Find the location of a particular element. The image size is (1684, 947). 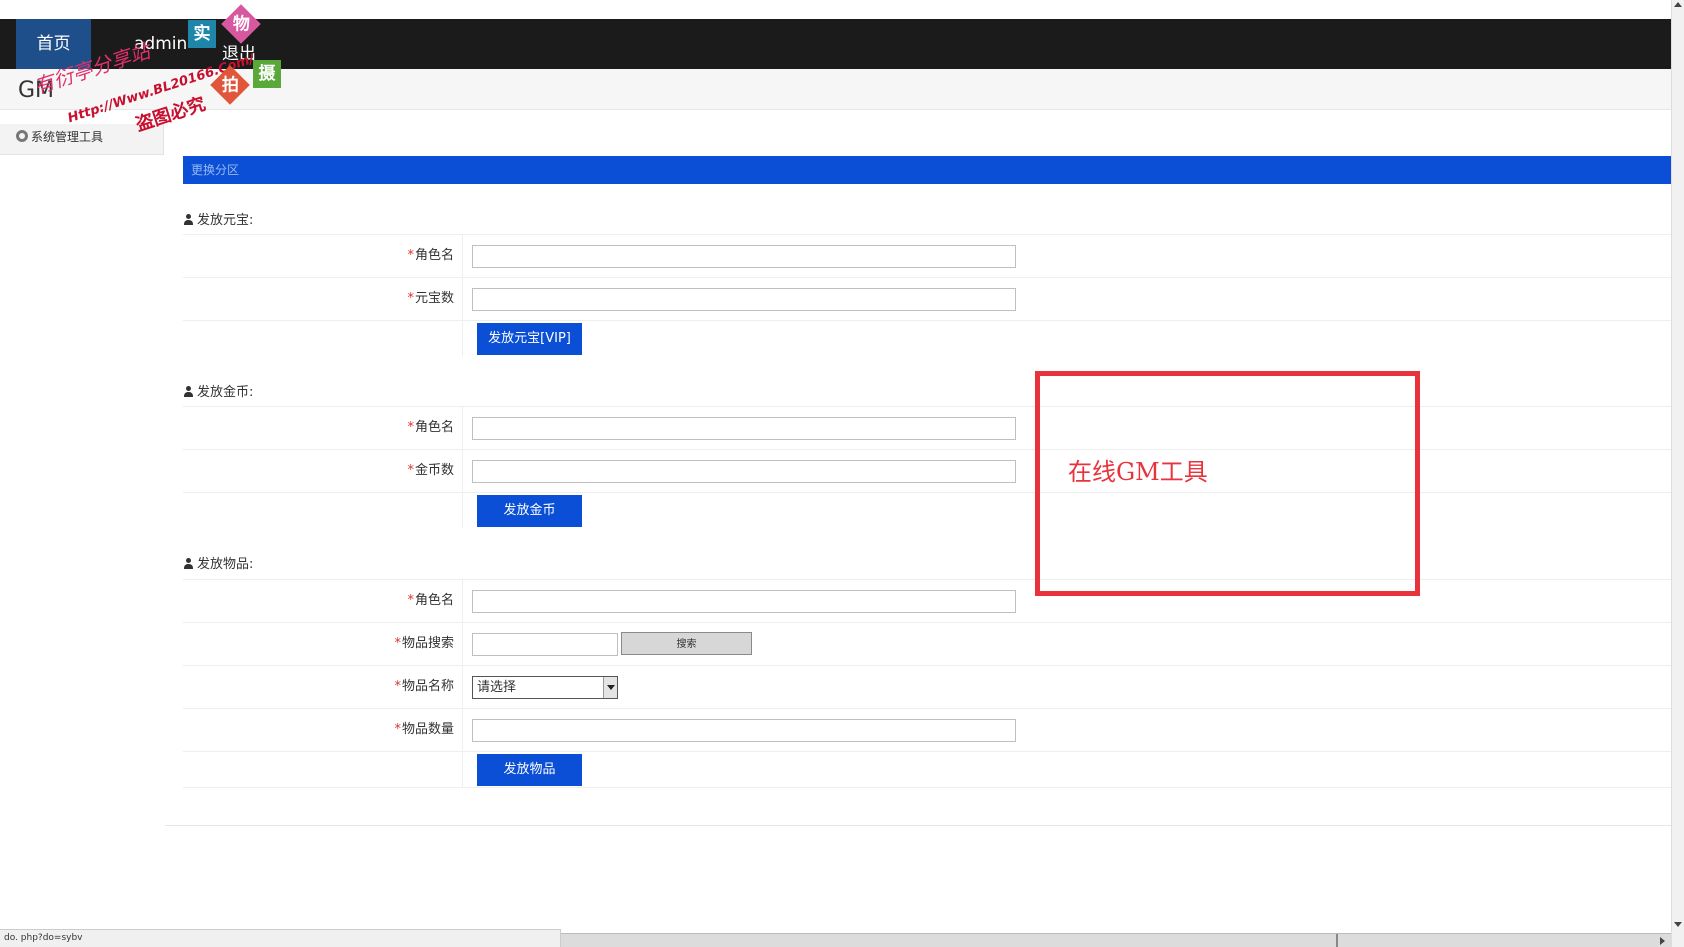

field-label: *金币数 is located at coordinates (323, 471).